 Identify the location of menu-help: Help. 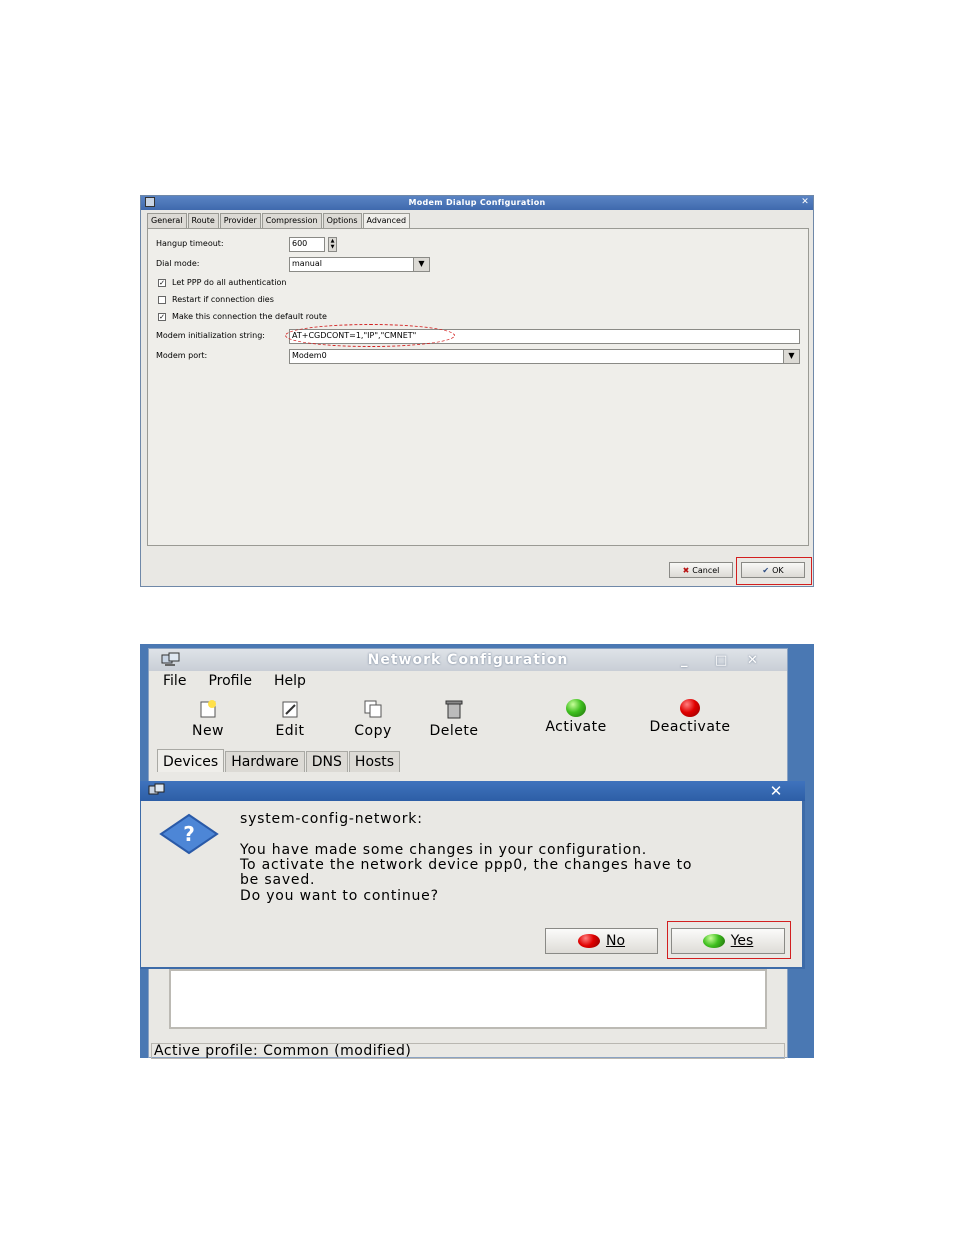
(290, 681).